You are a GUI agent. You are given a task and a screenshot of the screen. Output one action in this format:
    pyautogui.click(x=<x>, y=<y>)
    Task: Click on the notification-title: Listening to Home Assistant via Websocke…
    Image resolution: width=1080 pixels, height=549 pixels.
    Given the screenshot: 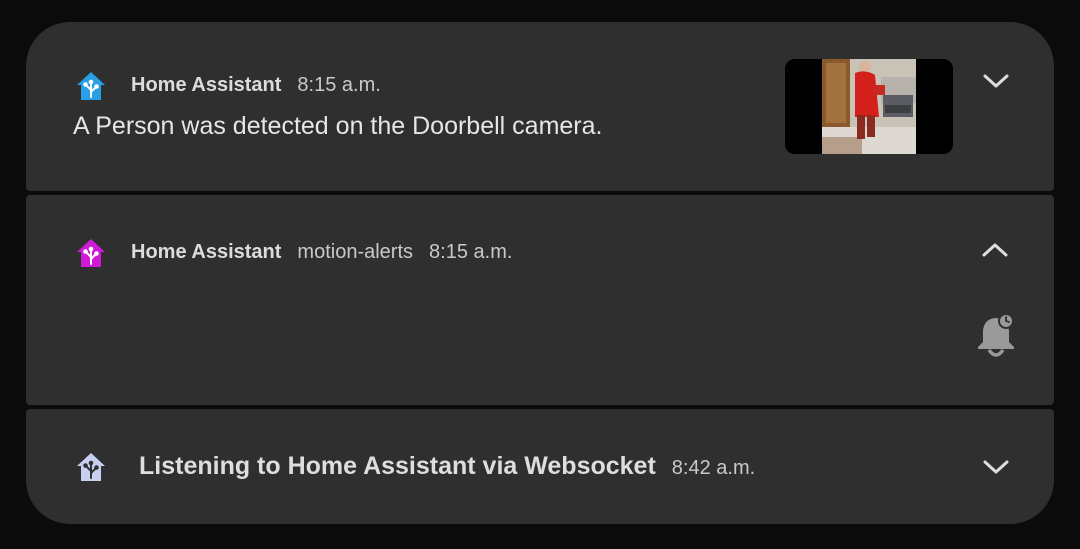 What is the action you would take?
    pyautogui.click(x=397, y=466)
    